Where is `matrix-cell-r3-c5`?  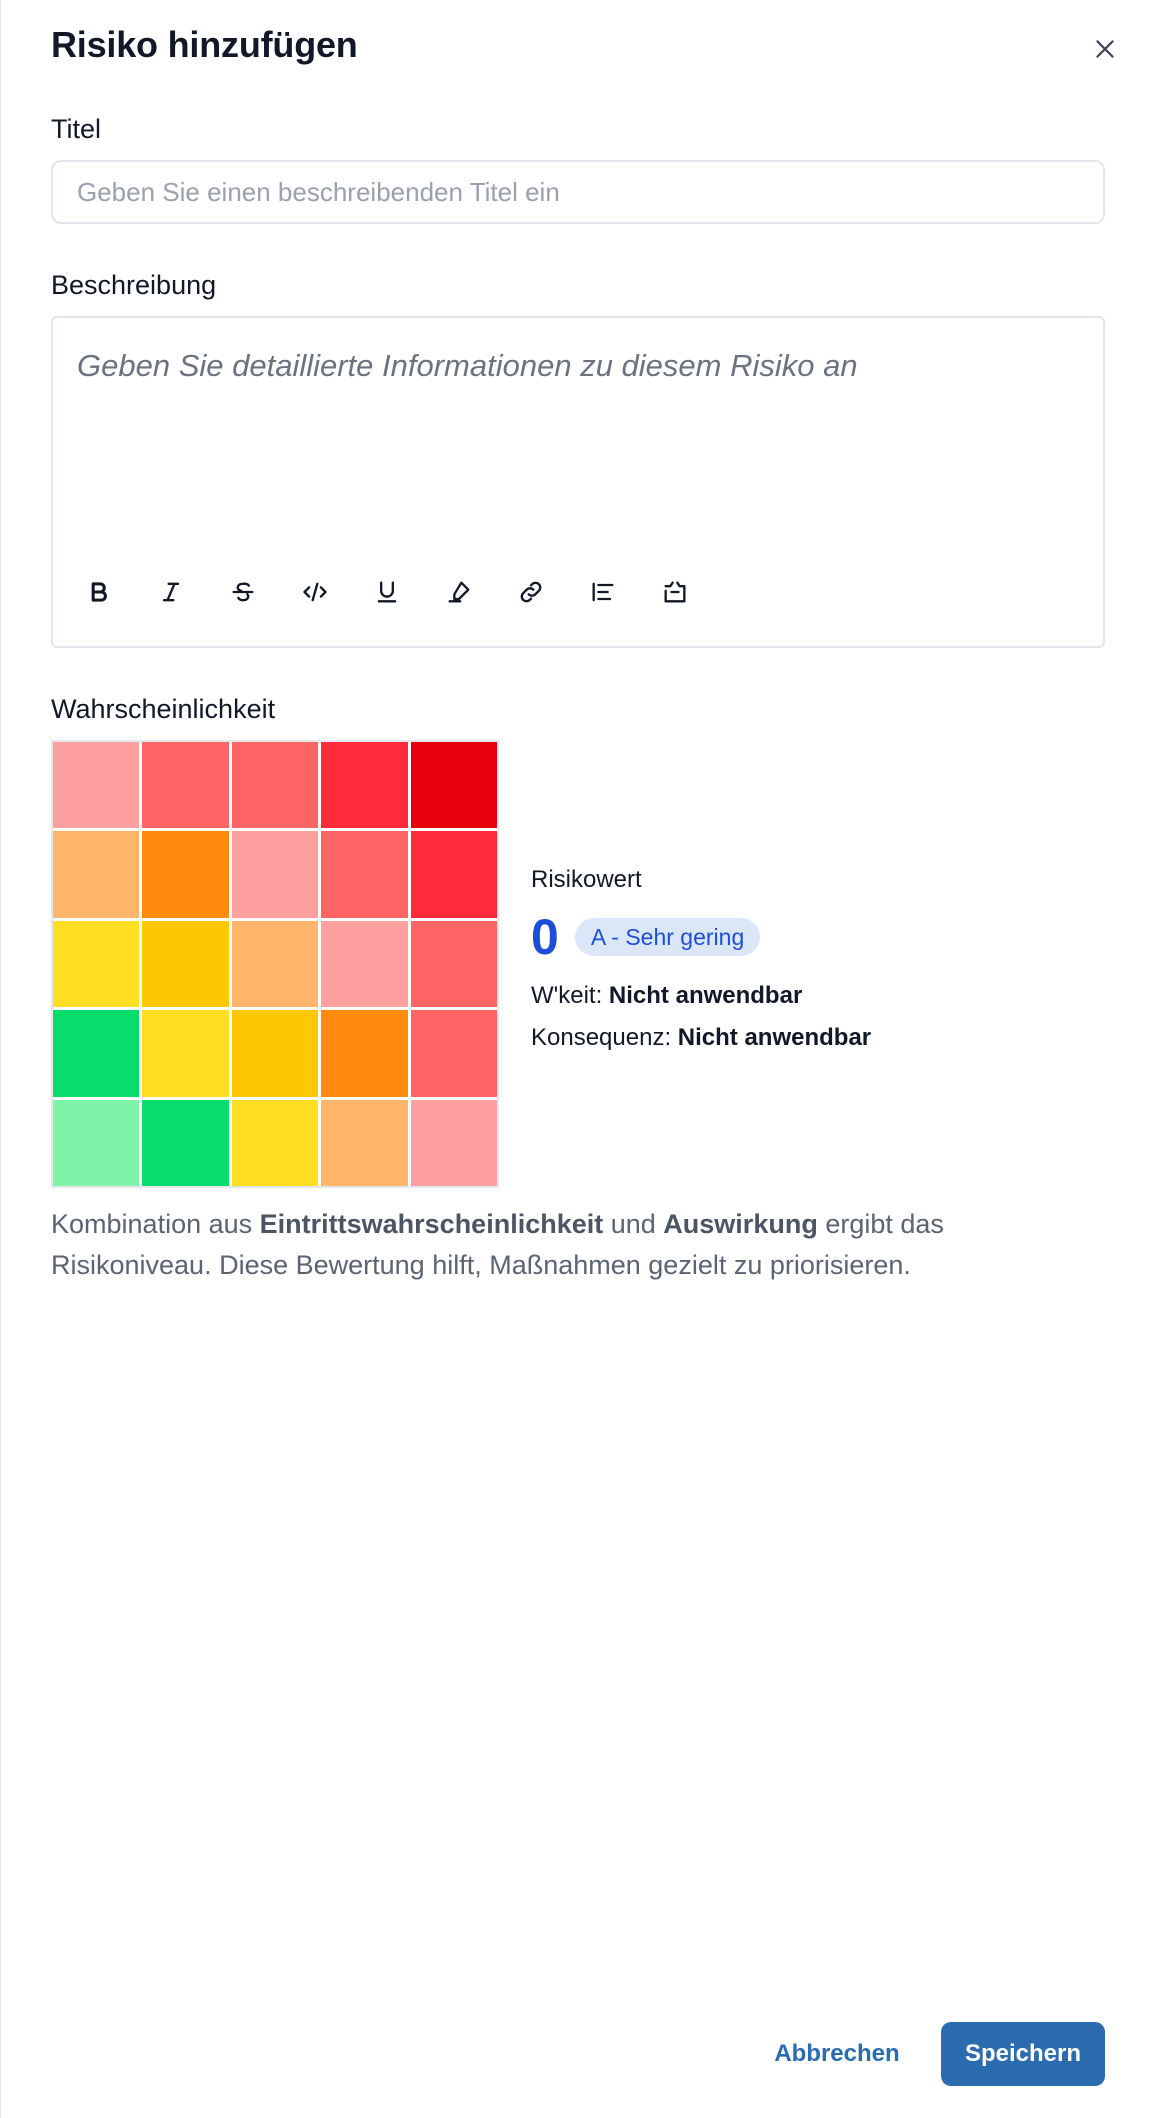 matrix-cell-r3-c5 is located at coordinates (453, 964).